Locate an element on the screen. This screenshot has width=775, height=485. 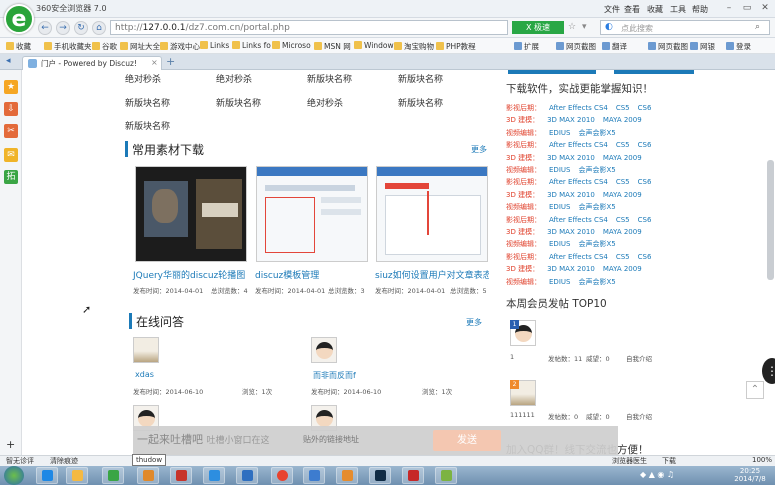
home-icon: ⌂ is located at coordinates (99, 28).